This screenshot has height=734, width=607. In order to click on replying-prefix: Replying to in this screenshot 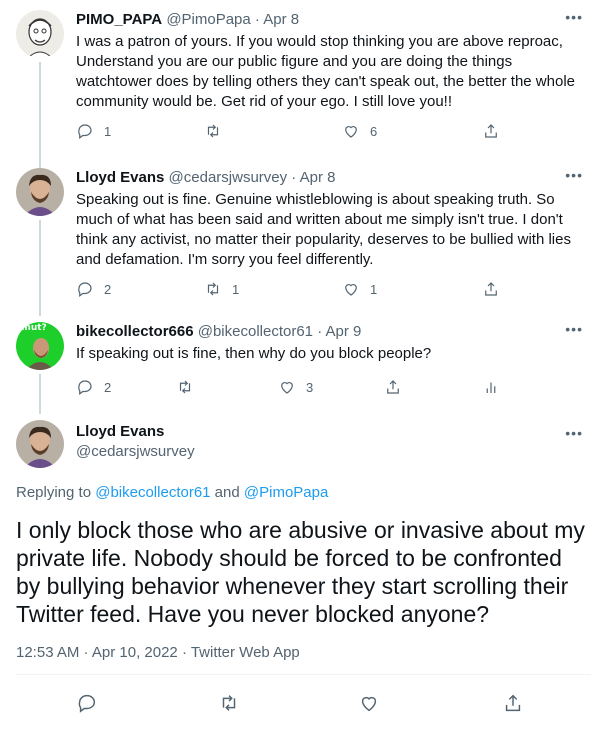, I will do `click(56, 492)`.